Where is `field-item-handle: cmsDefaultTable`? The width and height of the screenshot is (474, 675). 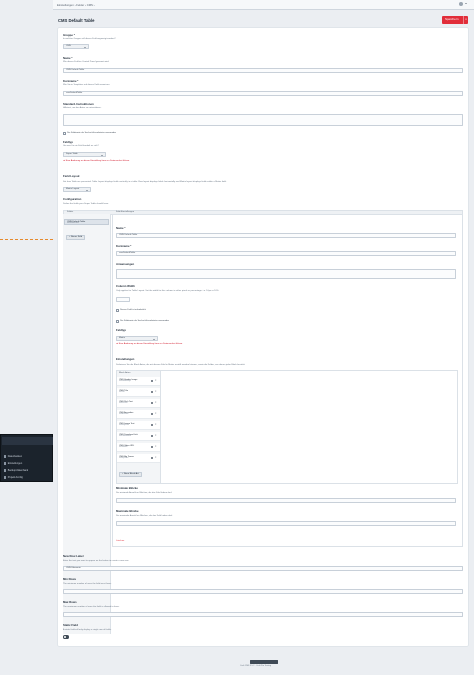 field-item-handle: cmsDefaultTable is located at coordinates (73, 224).